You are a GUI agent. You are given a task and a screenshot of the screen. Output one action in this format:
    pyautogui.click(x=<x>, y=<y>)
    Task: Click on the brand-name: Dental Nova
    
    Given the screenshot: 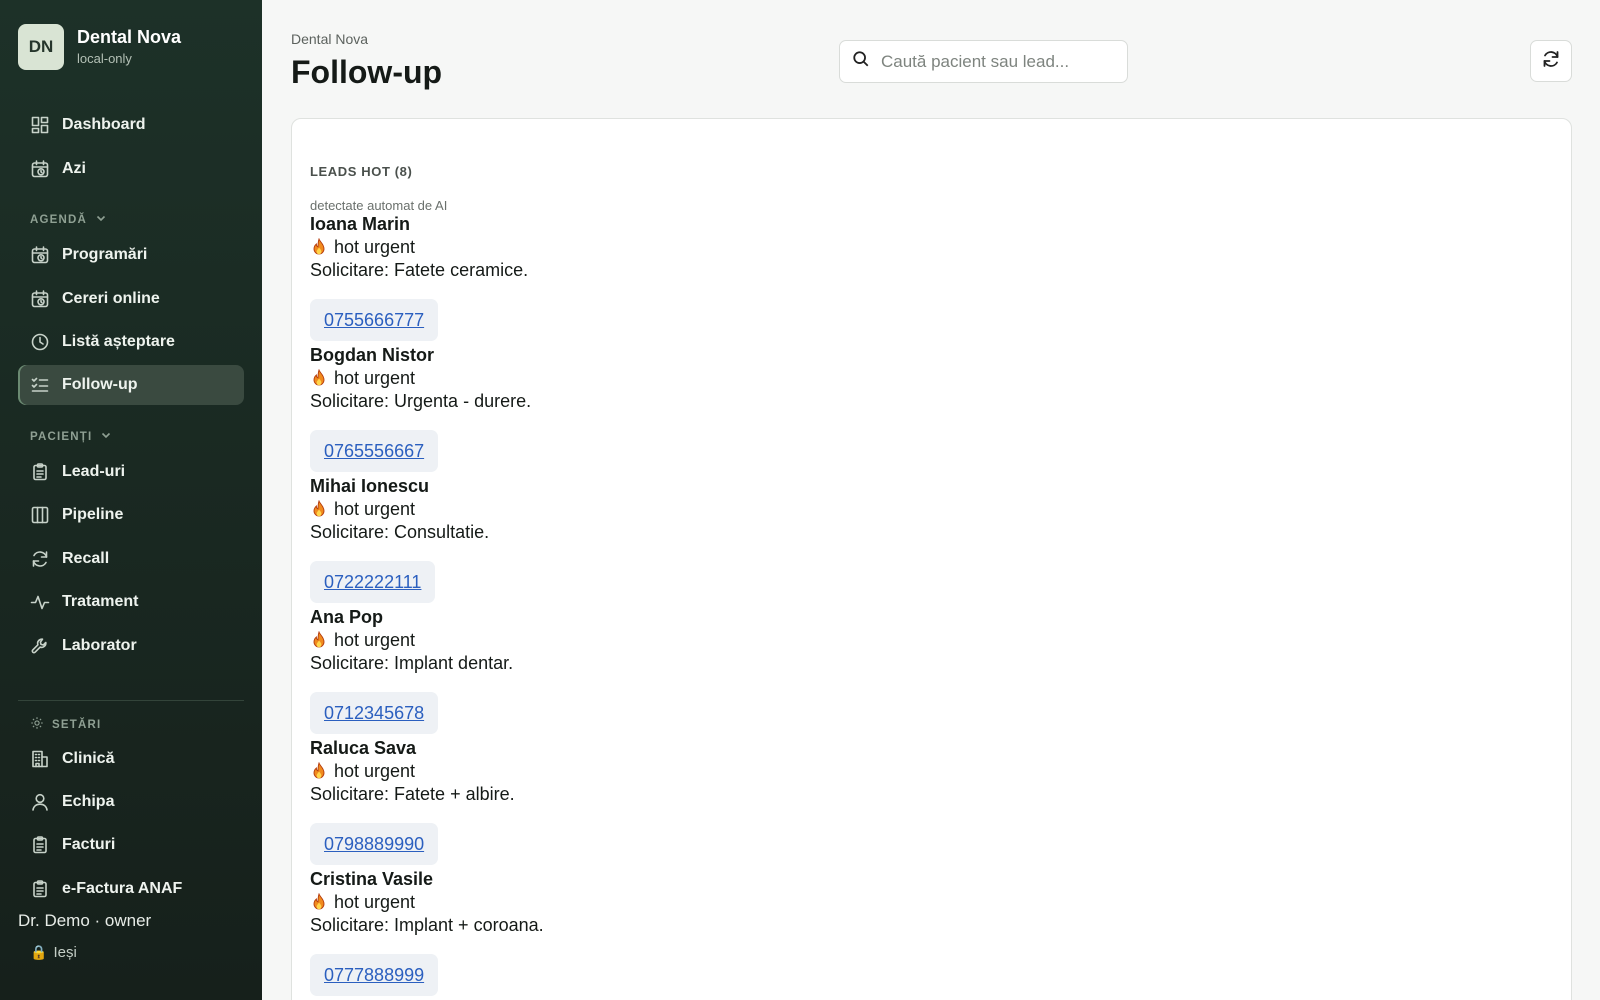 What is the action you would take?
    pyautogui.click(x=129, y=37)
    